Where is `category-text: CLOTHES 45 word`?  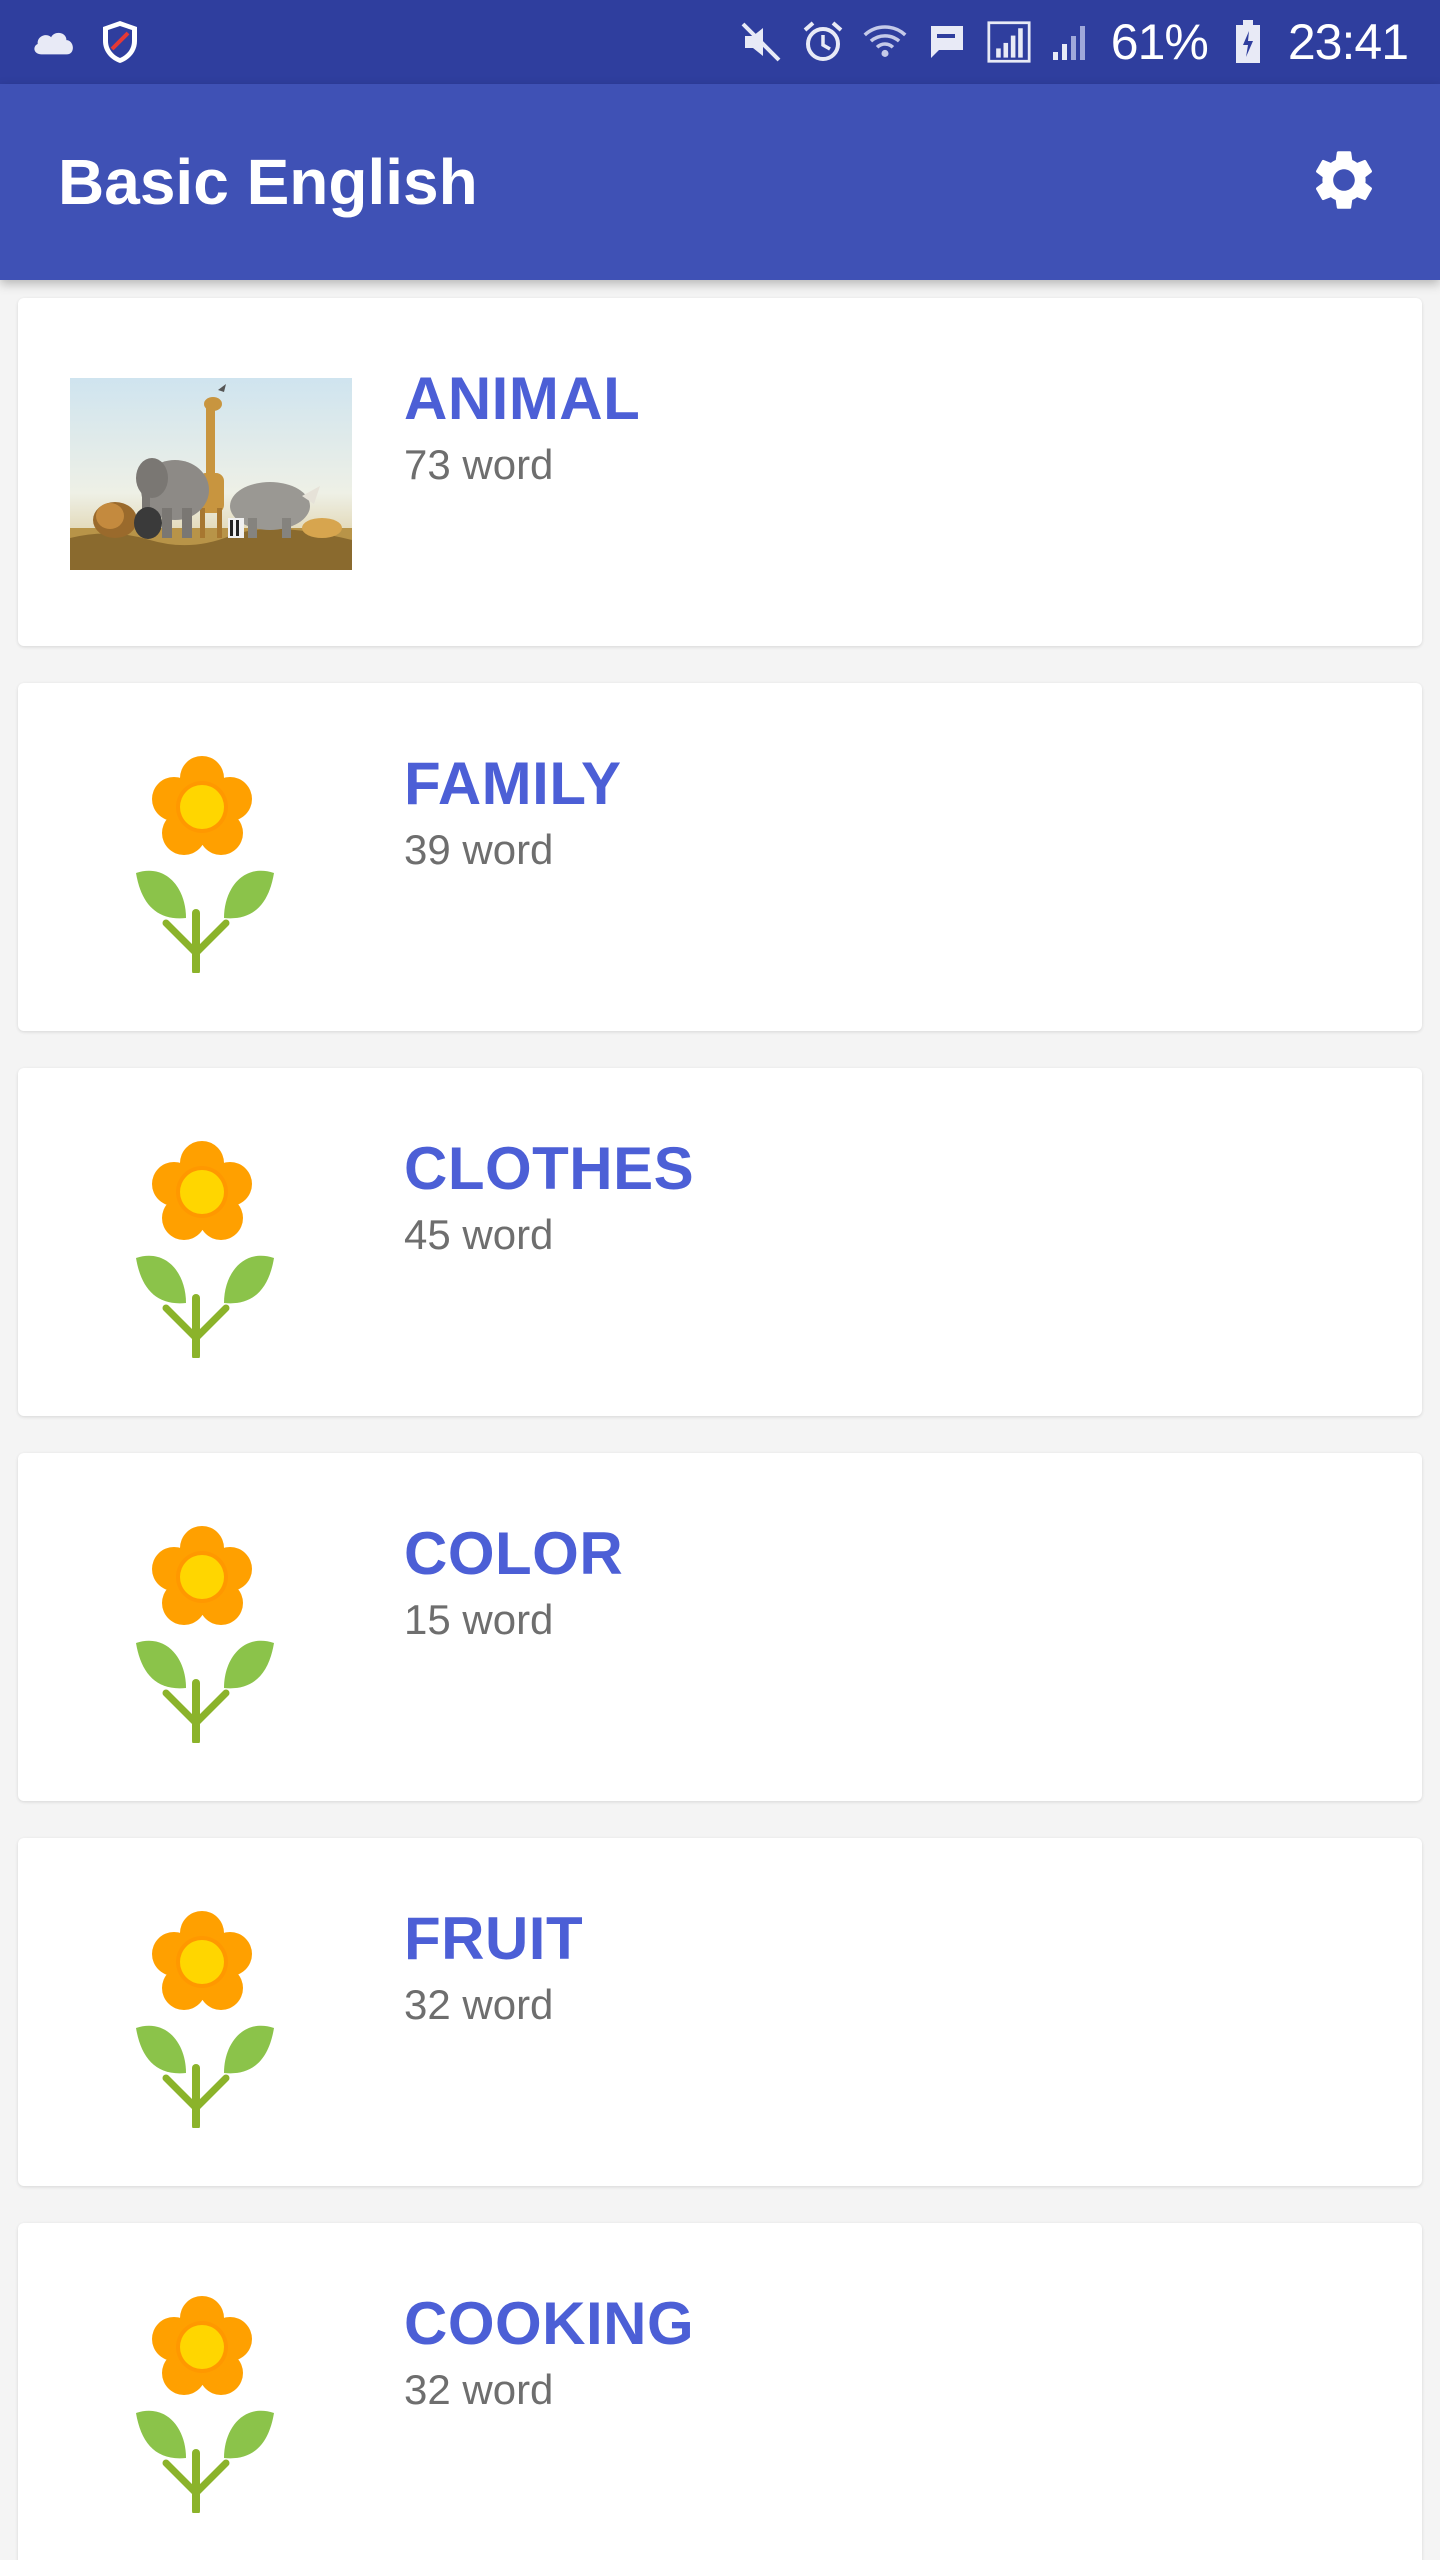
category-text: CLOTHES 45 word is located at coordinates (549, 1196).